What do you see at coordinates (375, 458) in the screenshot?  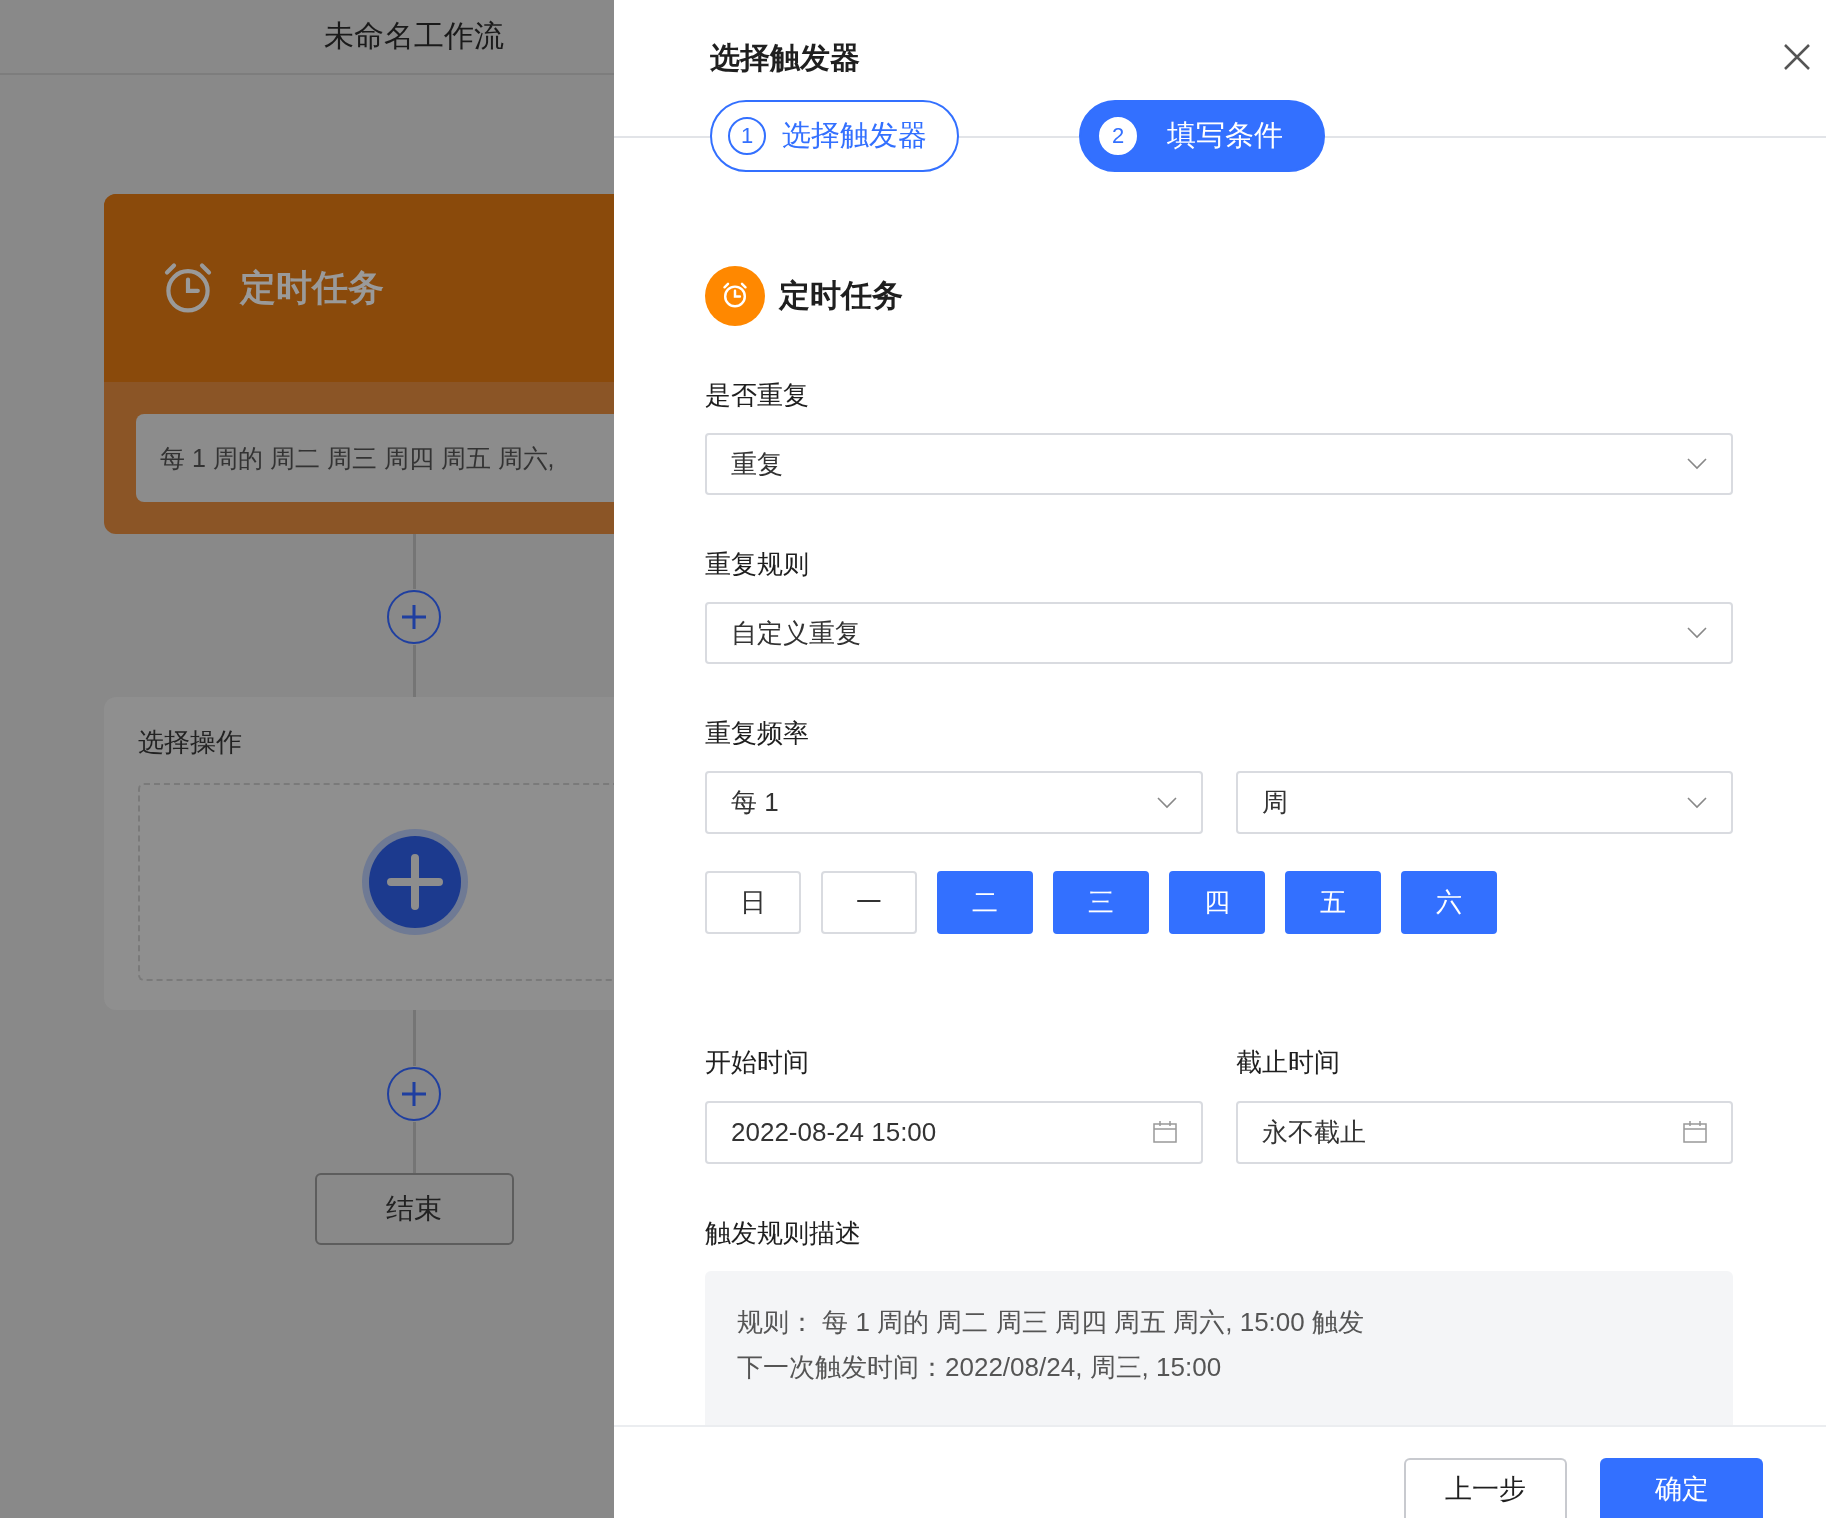 I see `schedule-summary-field: 每 1 周的 周二 周三 周四 周五 周六,` at bounding box center [375, 458].